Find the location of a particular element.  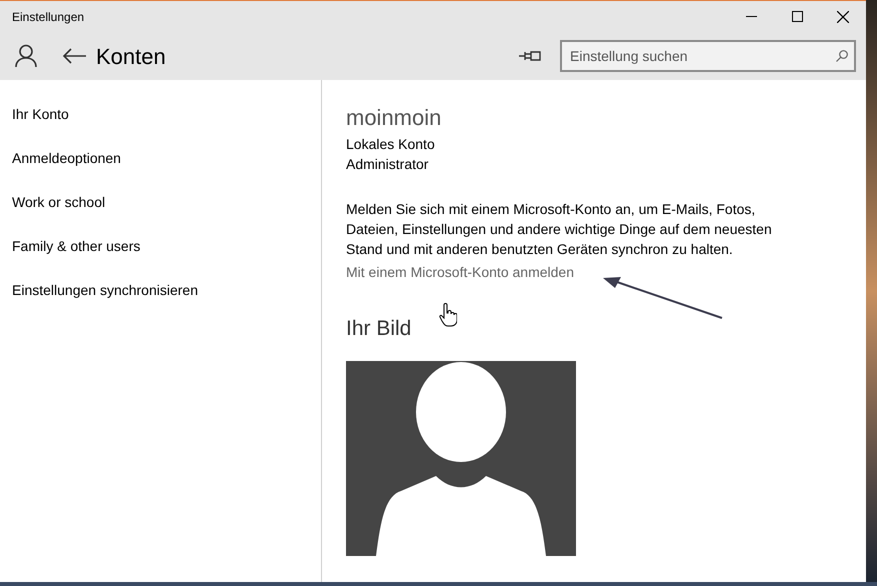

sidebar-item: Work or school is located at coordinates (59, 202).